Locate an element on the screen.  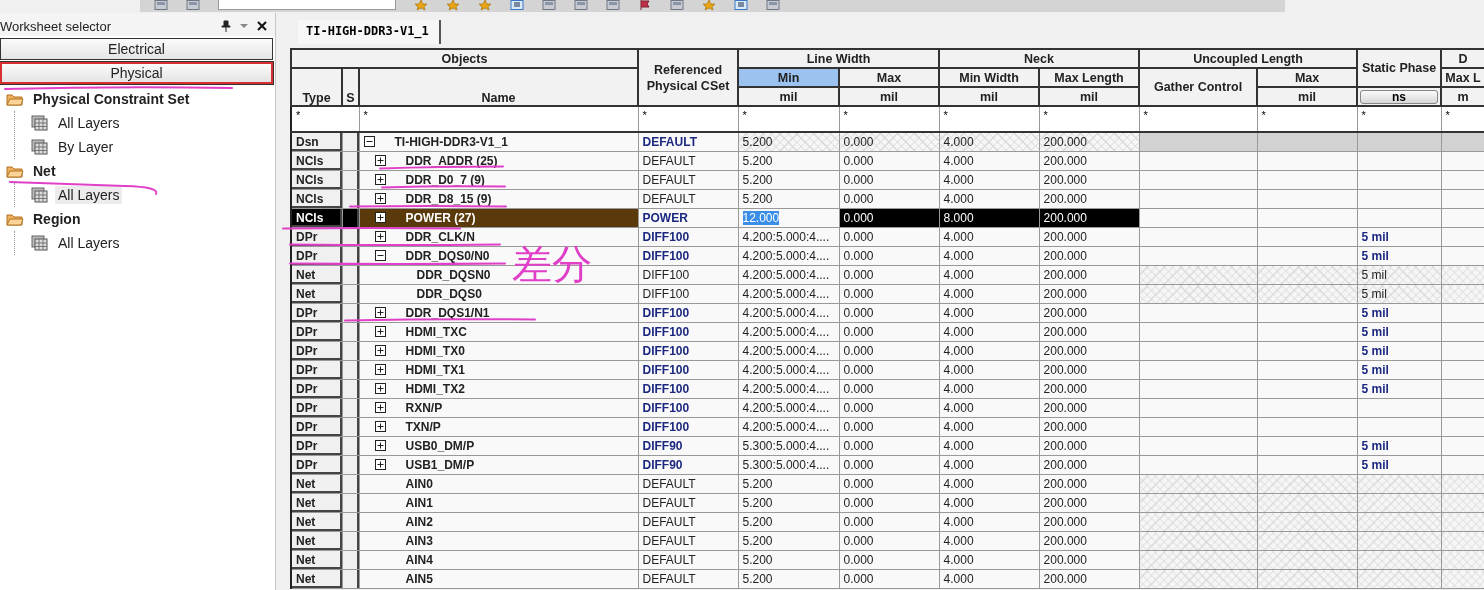
column-header: Objects is located at coordinates (464, 58).